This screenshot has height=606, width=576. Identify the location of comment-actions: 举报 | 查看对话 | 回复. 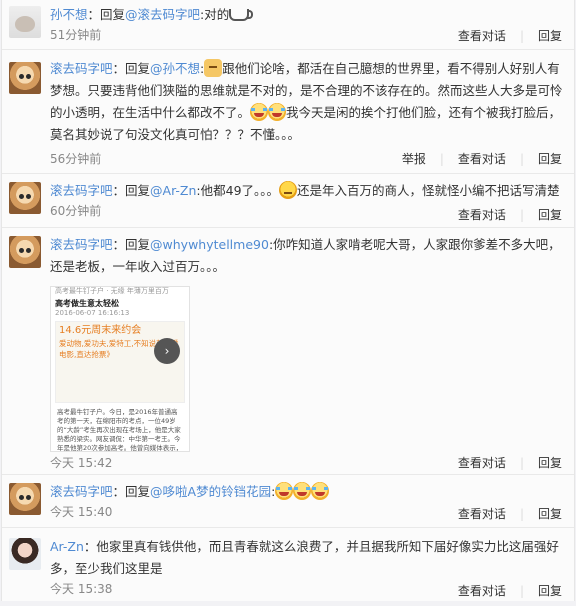
(481, 159).